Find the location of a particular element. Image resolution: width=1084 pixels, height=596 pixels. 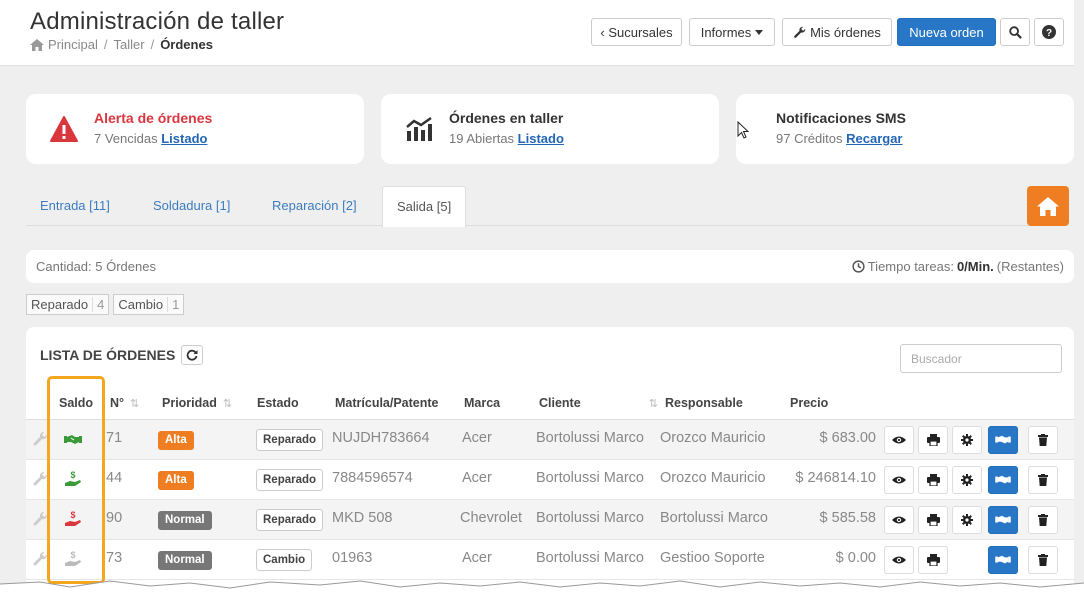

gear-icon is located at coordinates (967, 480).